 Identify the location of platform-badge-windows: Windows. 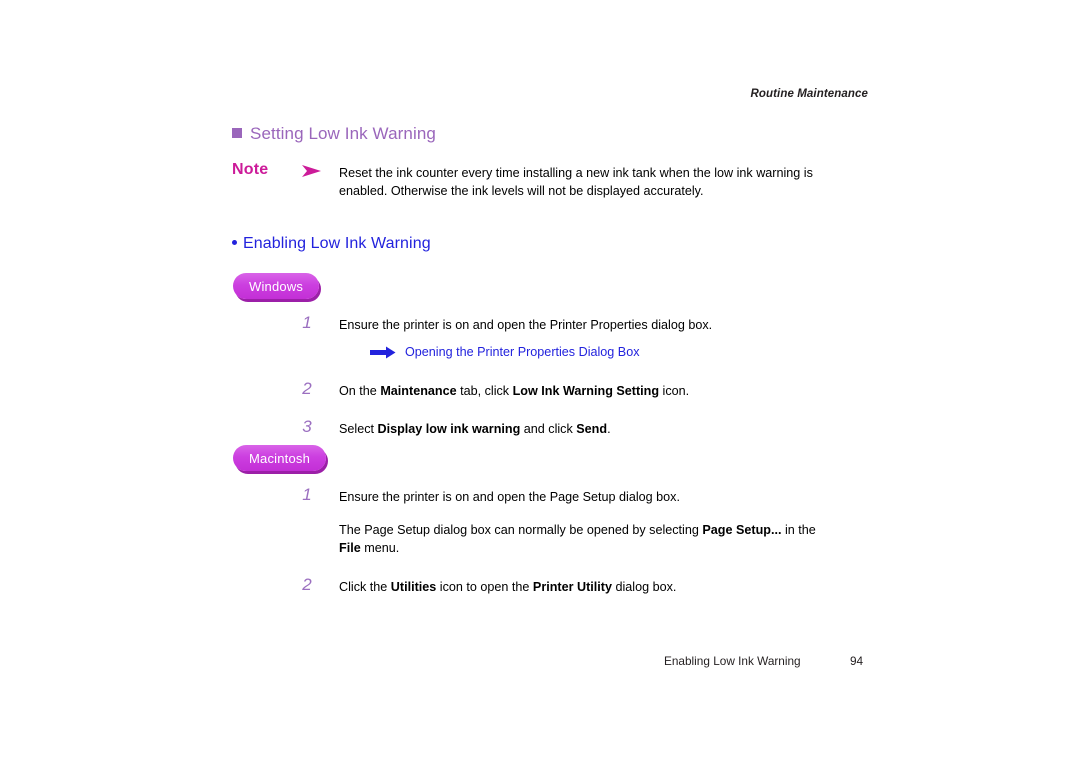
(276, 286).